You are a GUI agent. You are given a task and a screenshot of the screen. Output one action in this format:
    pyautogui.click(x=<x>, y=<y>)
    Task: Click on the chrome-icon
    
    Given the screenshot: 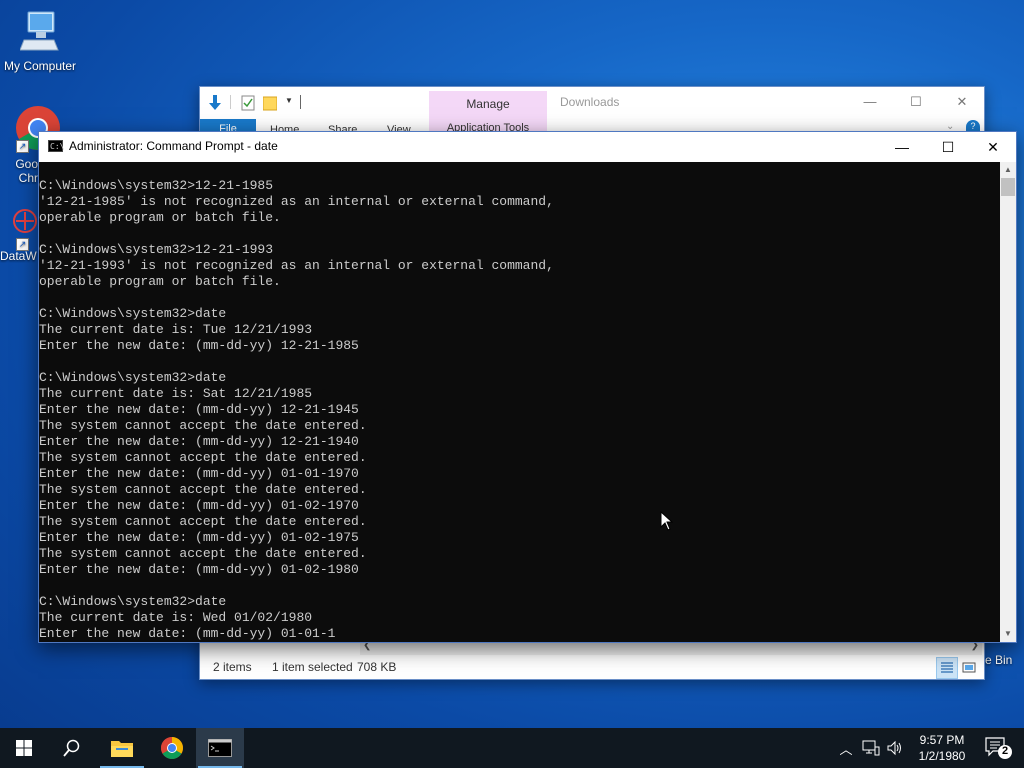 What is the action you would take?
    pyautogui.click(x=172, y=748)
    